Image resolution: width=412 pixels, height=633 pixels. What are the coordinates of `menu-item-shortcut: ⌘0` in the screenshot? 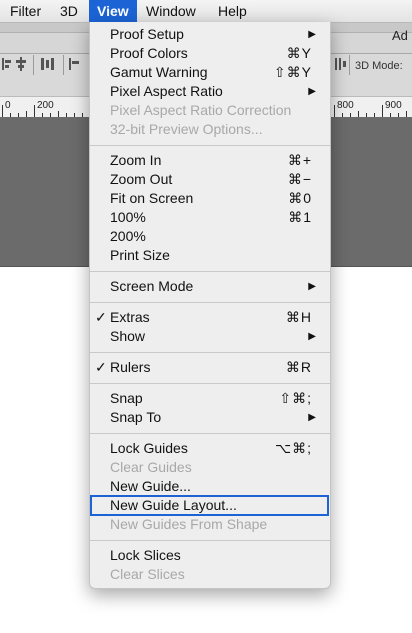 It's located at (300, 198).